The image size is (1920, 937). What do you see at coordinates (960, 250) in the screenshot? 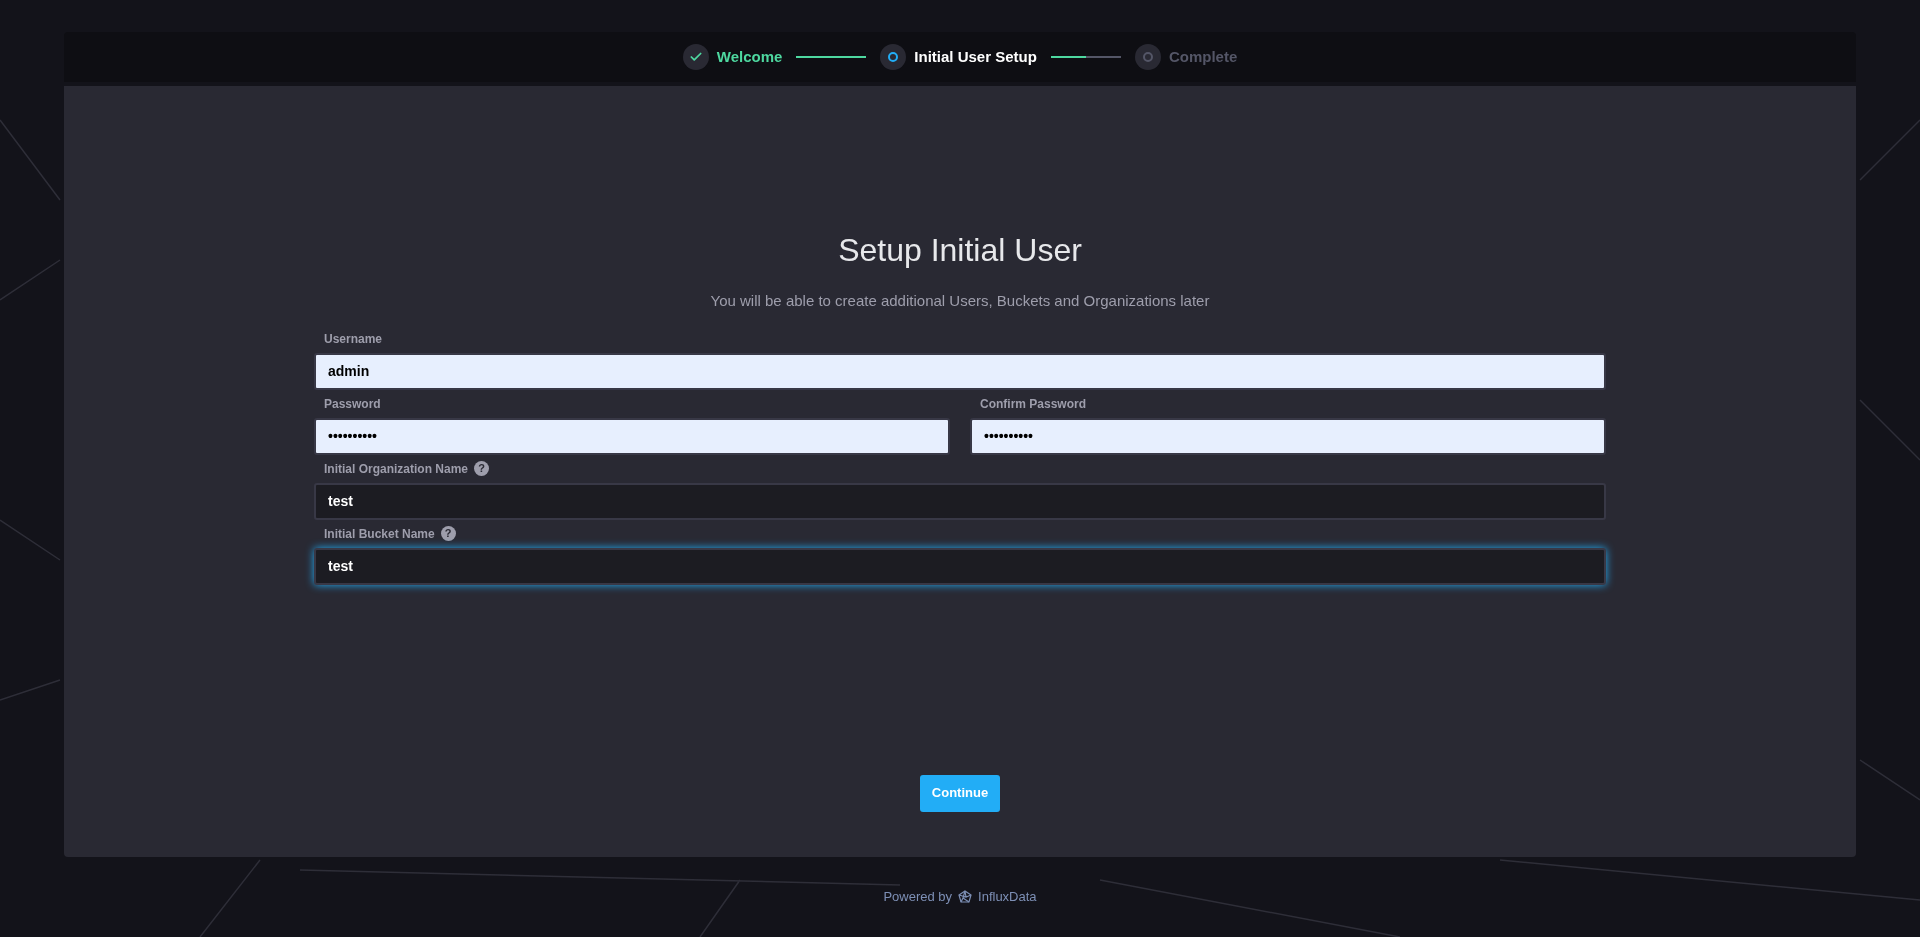
I see `page-title: Setup Initial User` at bounding box center [960, 250].